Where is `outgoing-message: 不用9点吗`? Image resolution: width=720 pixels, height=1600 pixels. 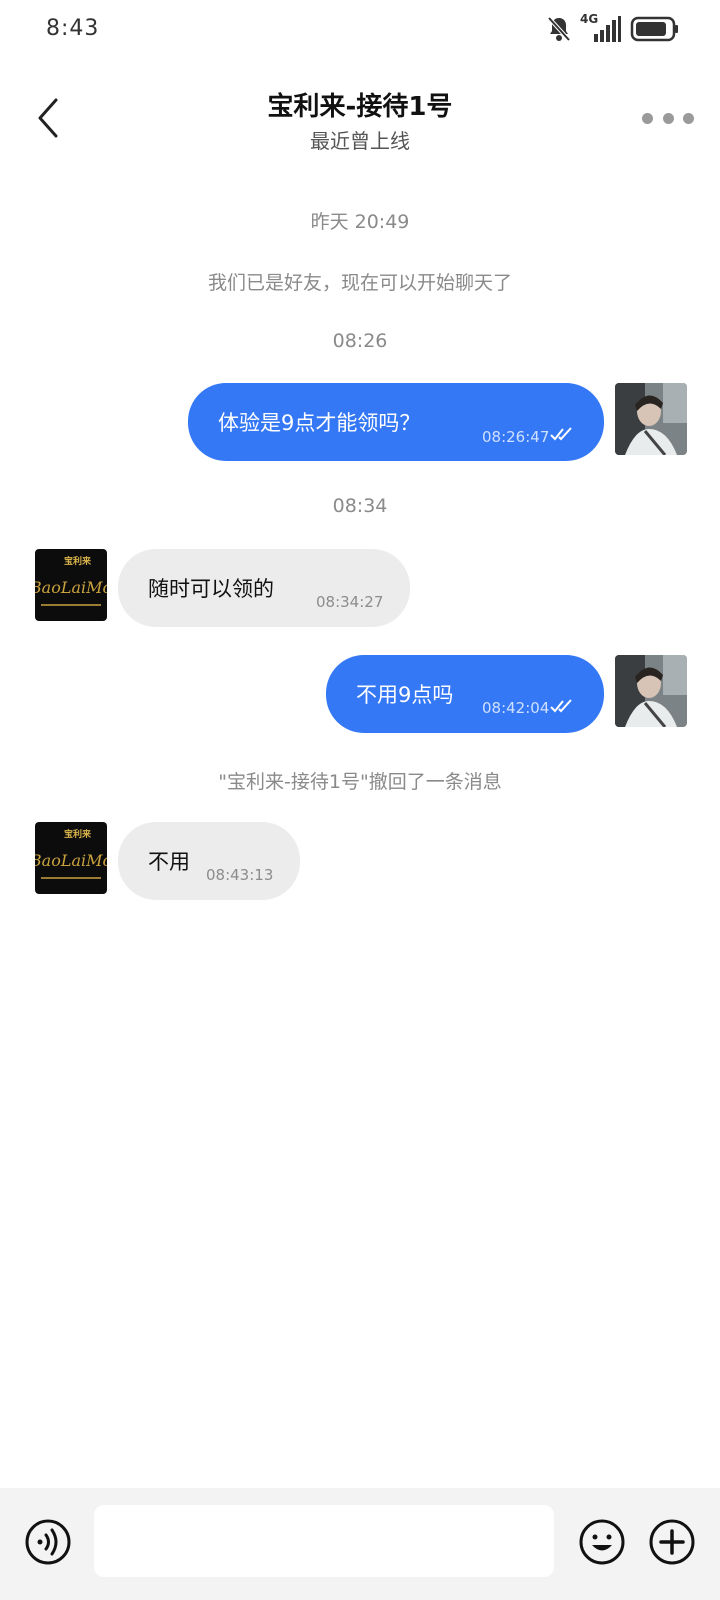
outgoing-message: 不用9点吗 is located at coordinates (465, 694).